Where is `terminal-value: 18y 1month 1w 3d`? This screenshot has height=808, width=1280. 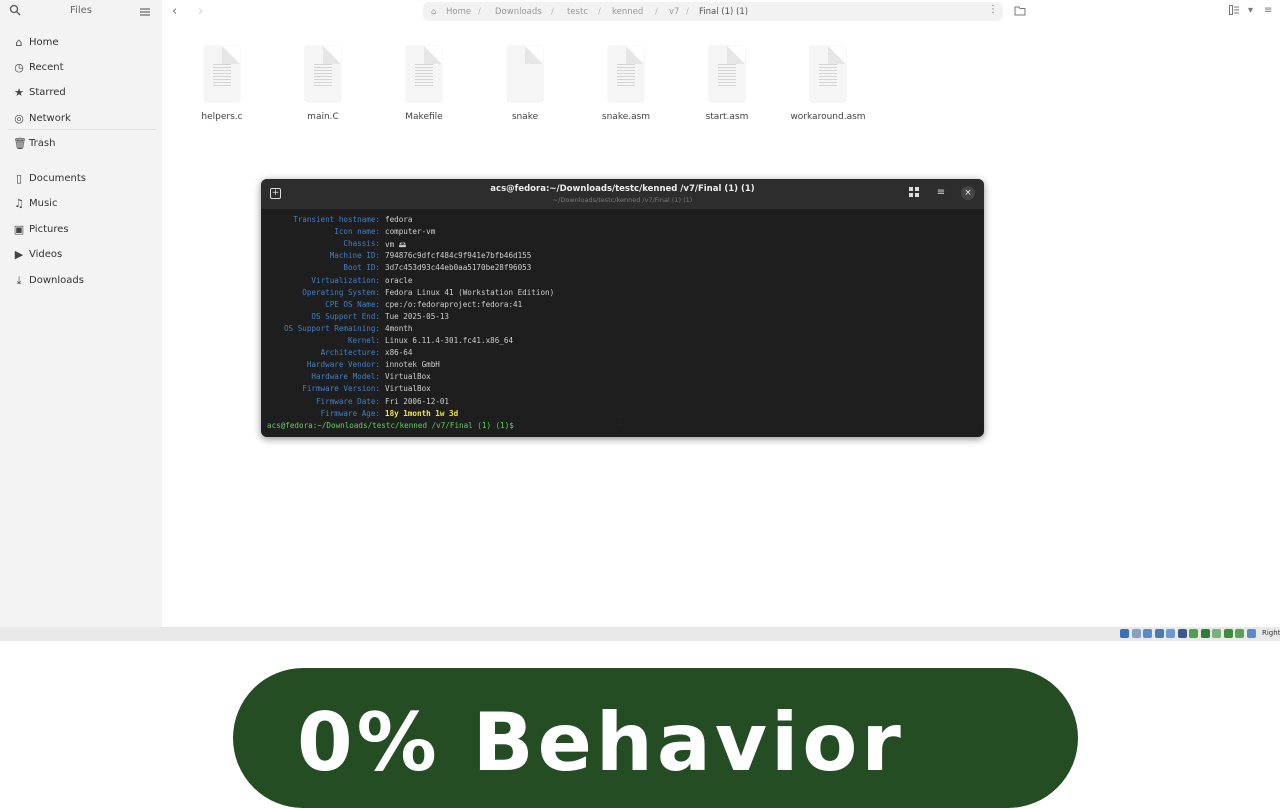 terminal-value: 18y 1month 1w 3d is located at coordinates (422, 413).